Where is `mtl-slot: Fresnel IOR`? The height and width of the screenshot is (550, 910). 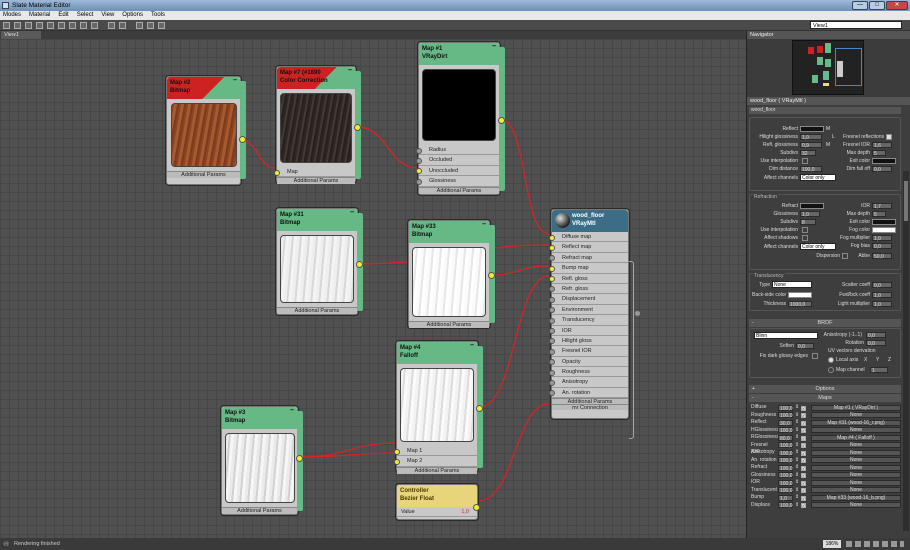
mtl-slot: Fresnel IOR is located at coordinates (588, 351).